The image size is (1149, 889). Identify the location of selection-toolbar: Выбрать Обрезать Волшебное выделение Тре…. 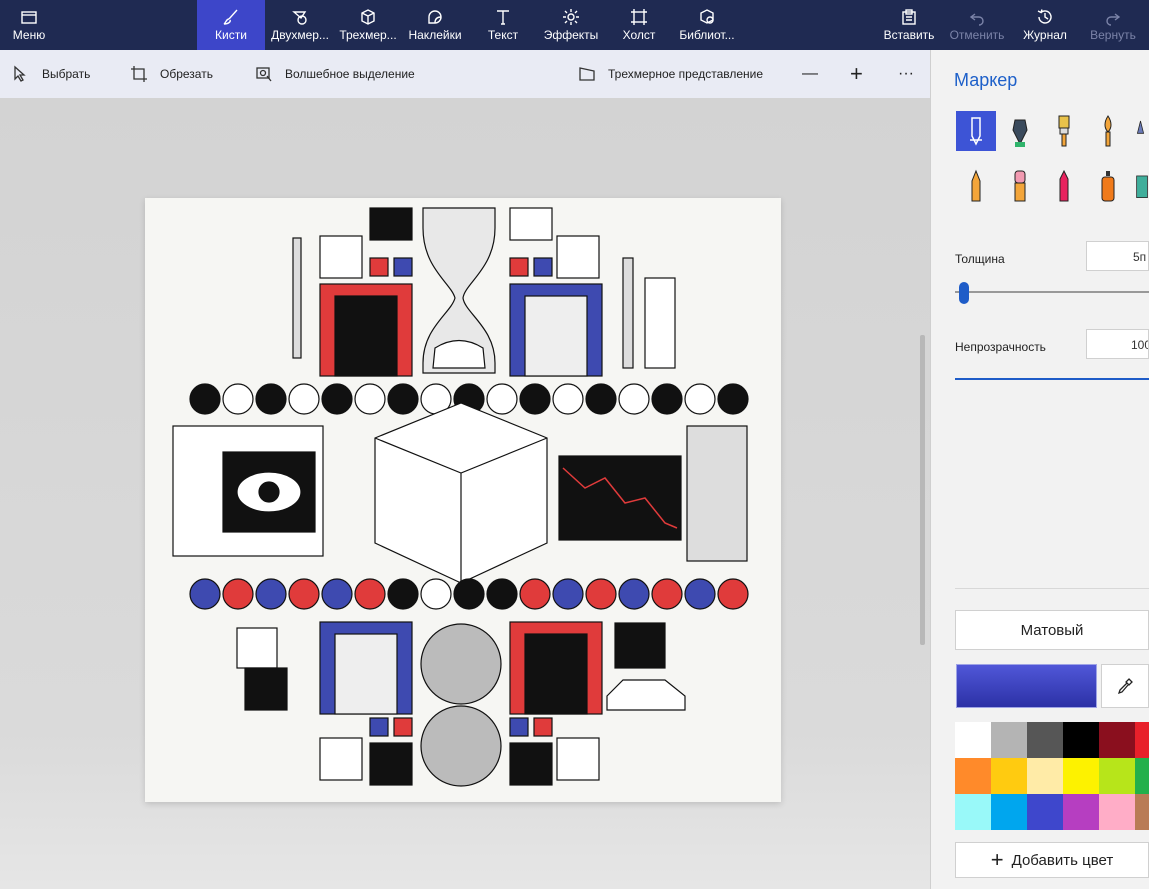
(465, 74).